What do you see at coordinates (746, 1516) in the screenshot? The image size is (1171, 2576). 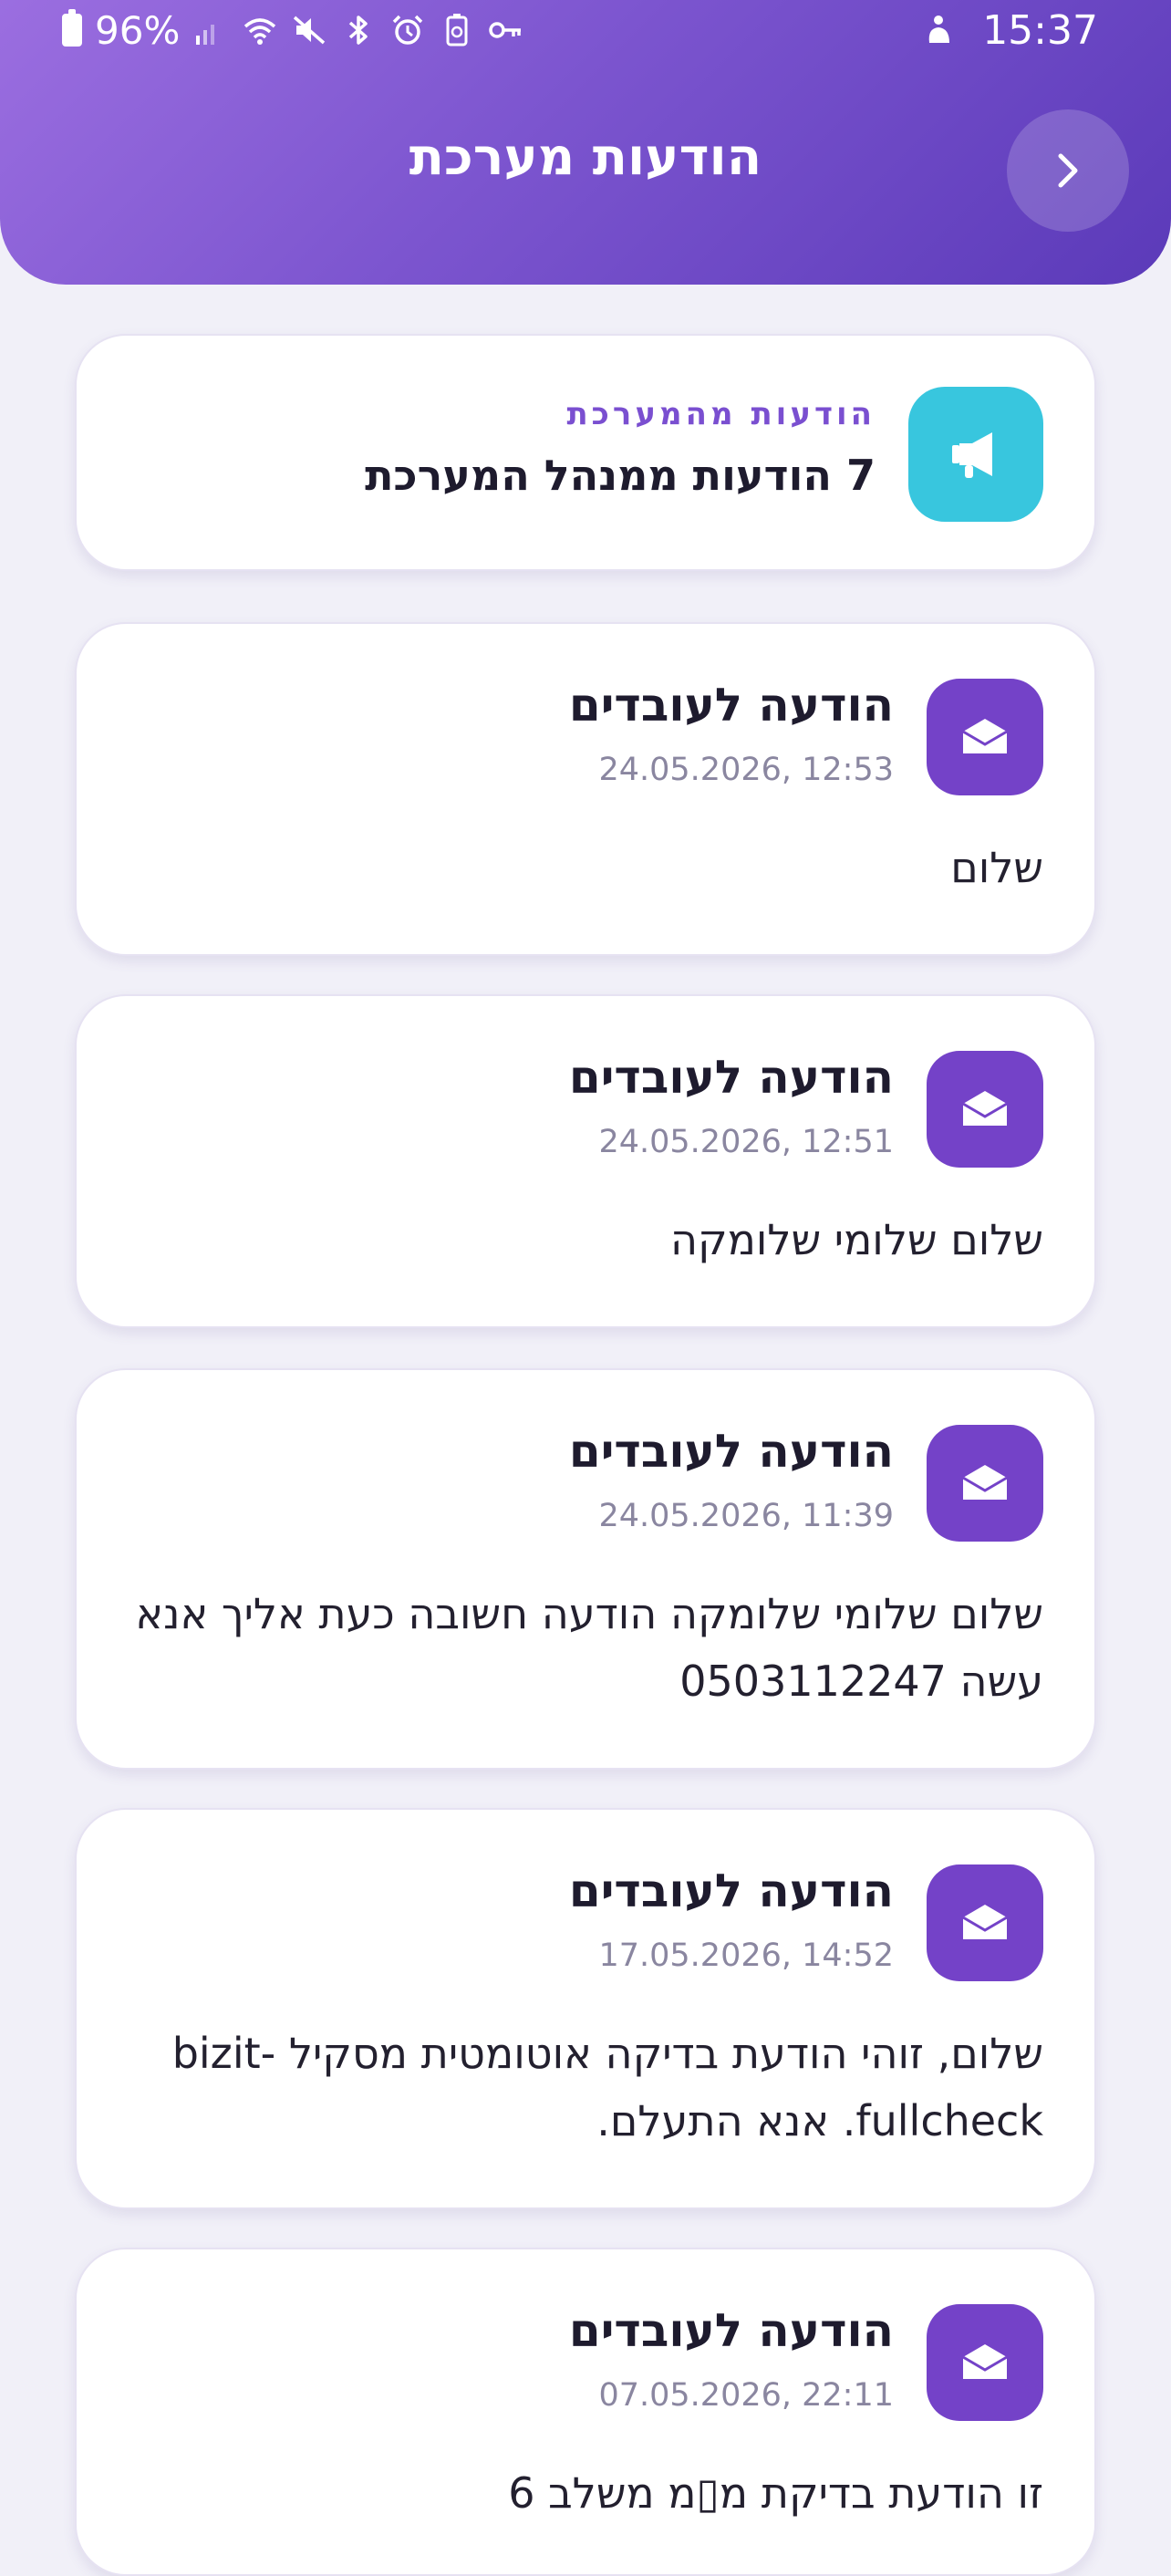 I see `message-date: 24.05.2026, 11:39` at bounding box center [746, 1516].